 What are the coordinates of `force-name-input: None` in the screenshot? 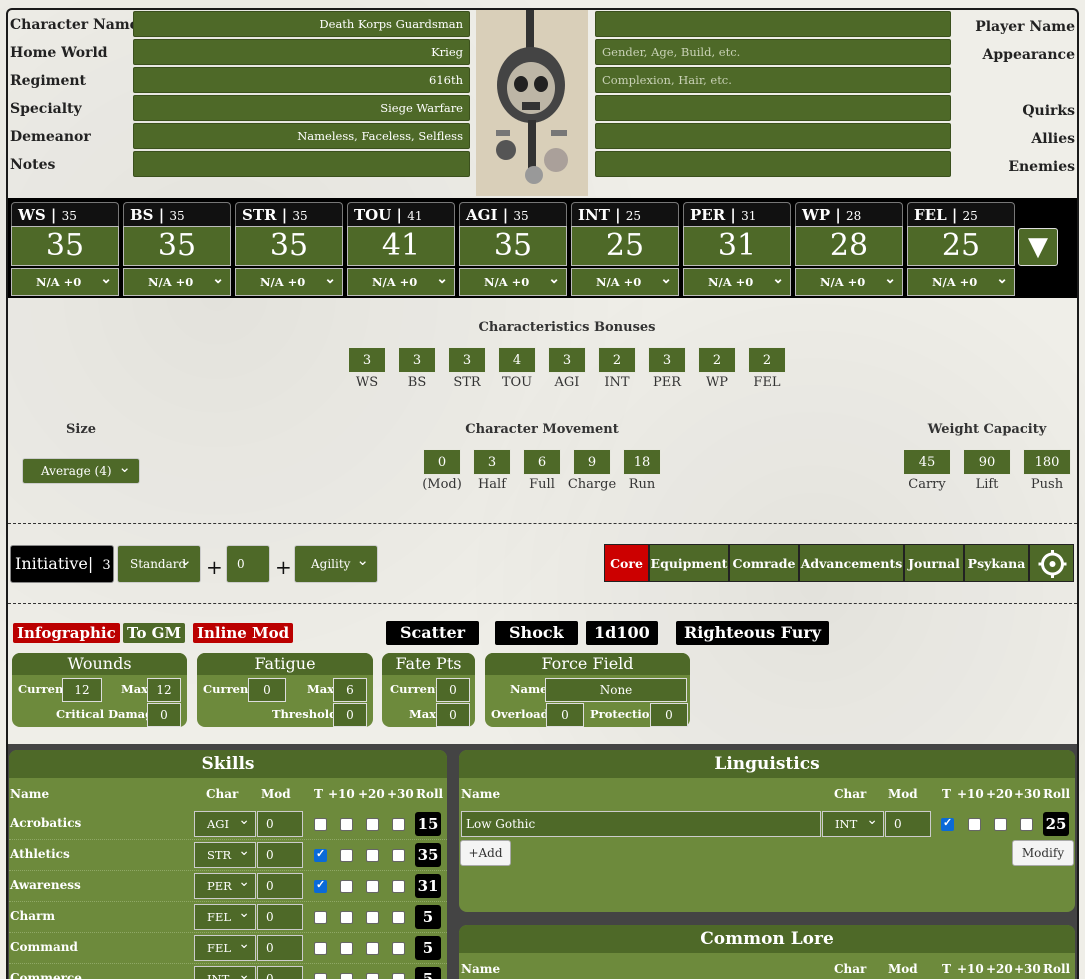 It's located at (616, 690).